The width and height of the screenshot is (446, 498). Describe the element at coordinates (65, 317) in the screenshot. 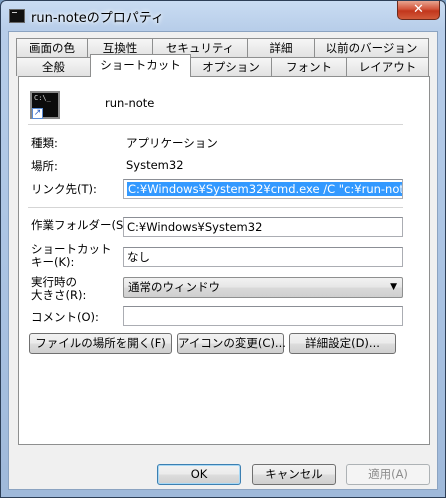

I see `comment-label: コメント(O):` at that location.